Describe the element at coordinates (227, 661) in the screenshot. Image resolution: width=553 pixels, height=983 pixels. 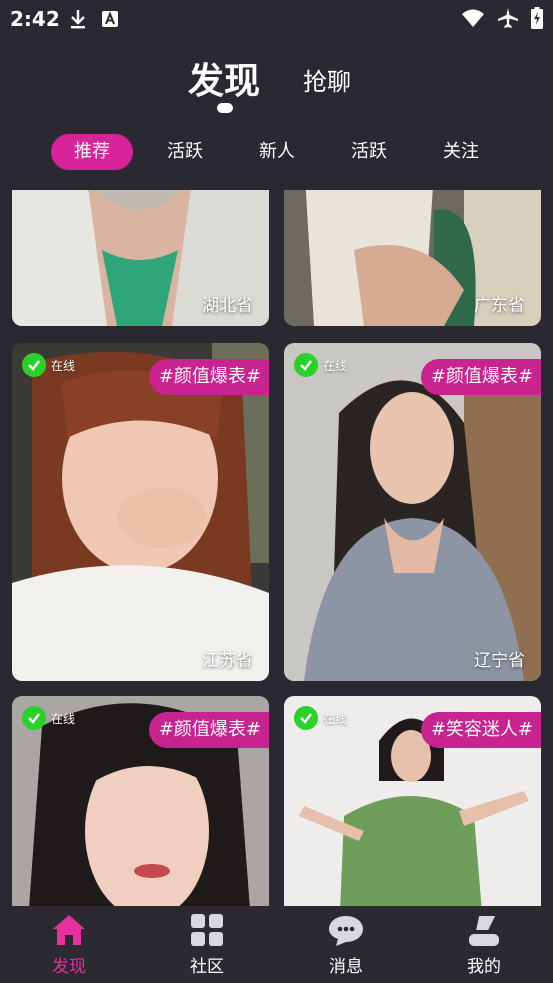
I see `card-location: 江苏省` at that location.